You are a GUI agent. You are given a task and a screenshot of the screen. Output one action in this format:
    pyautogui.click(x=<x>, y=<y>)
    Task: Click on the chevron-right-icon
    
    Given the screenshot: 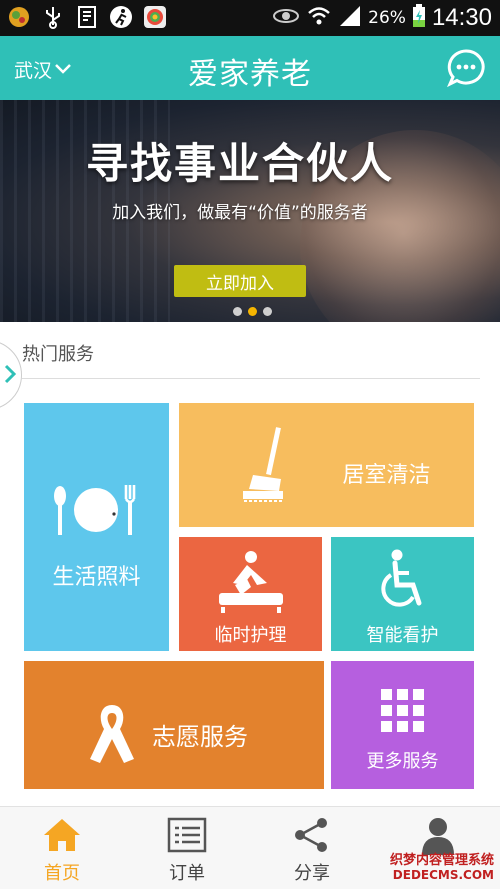 What is the action you would take?
    pyautogui.click(x=10, y=374)
    